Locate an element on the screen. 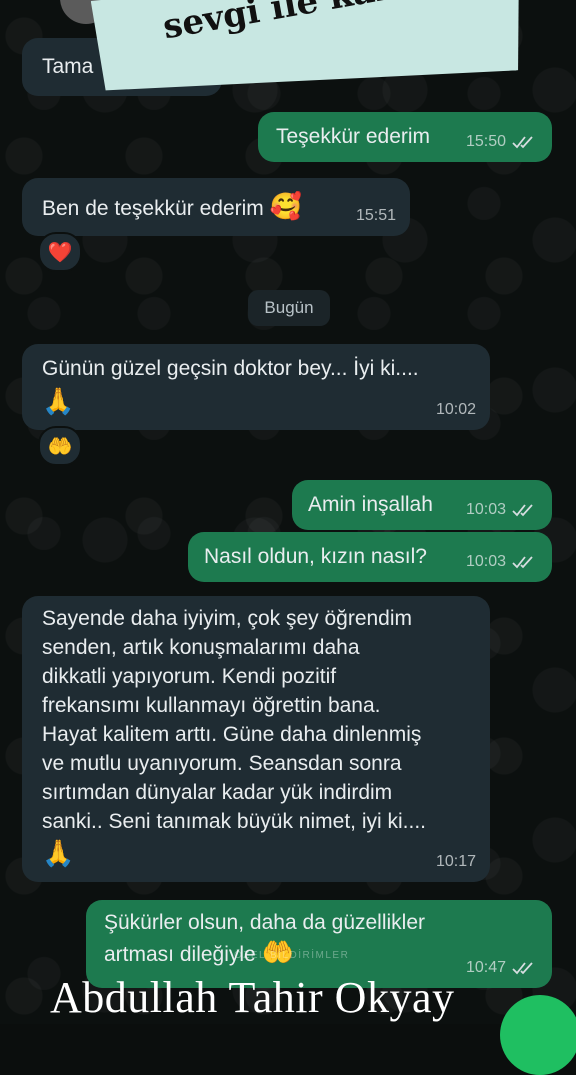  message-line: senden, artık konuşmalarımı daha is located at coordinates (201, 647).